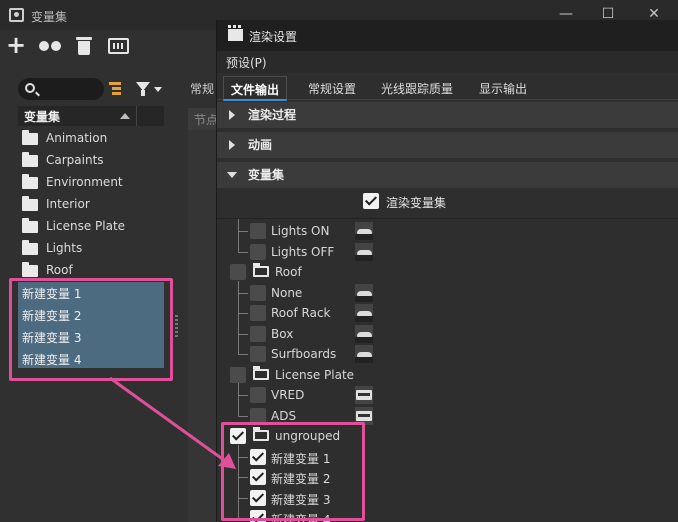 The height and width of the screenshot is (522, 678). Describe the element at coordinates (300, 231) in the screenshot. I see `variant-label: Lights ON` at that location.